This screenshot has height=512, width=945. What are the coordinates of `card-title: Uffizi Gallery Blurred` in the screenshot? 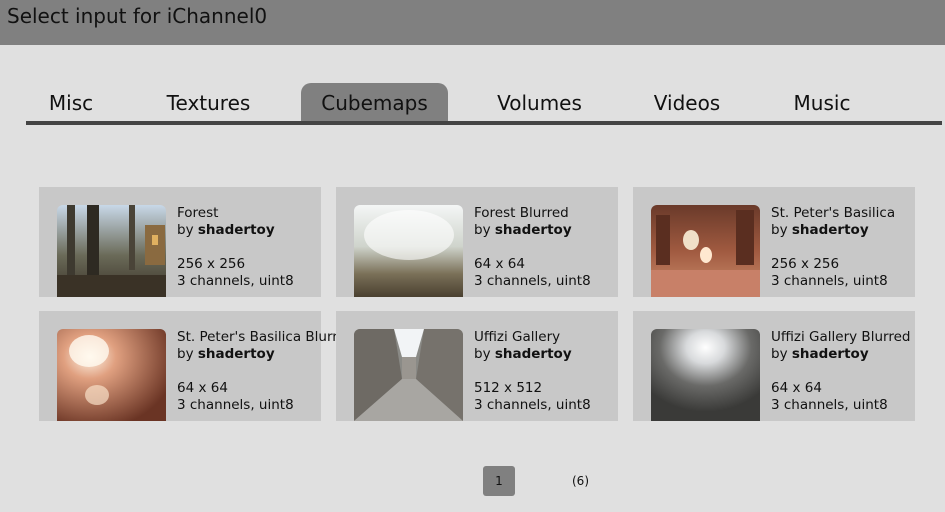 It's located at (841, 337).